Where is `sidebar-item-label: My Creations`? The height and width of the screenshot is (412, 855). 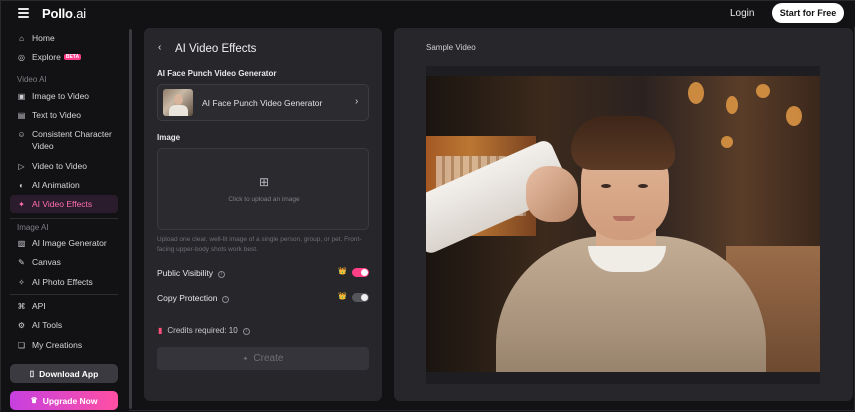 sidebar-item-label: My Creations is located at coordinates (57, 345).